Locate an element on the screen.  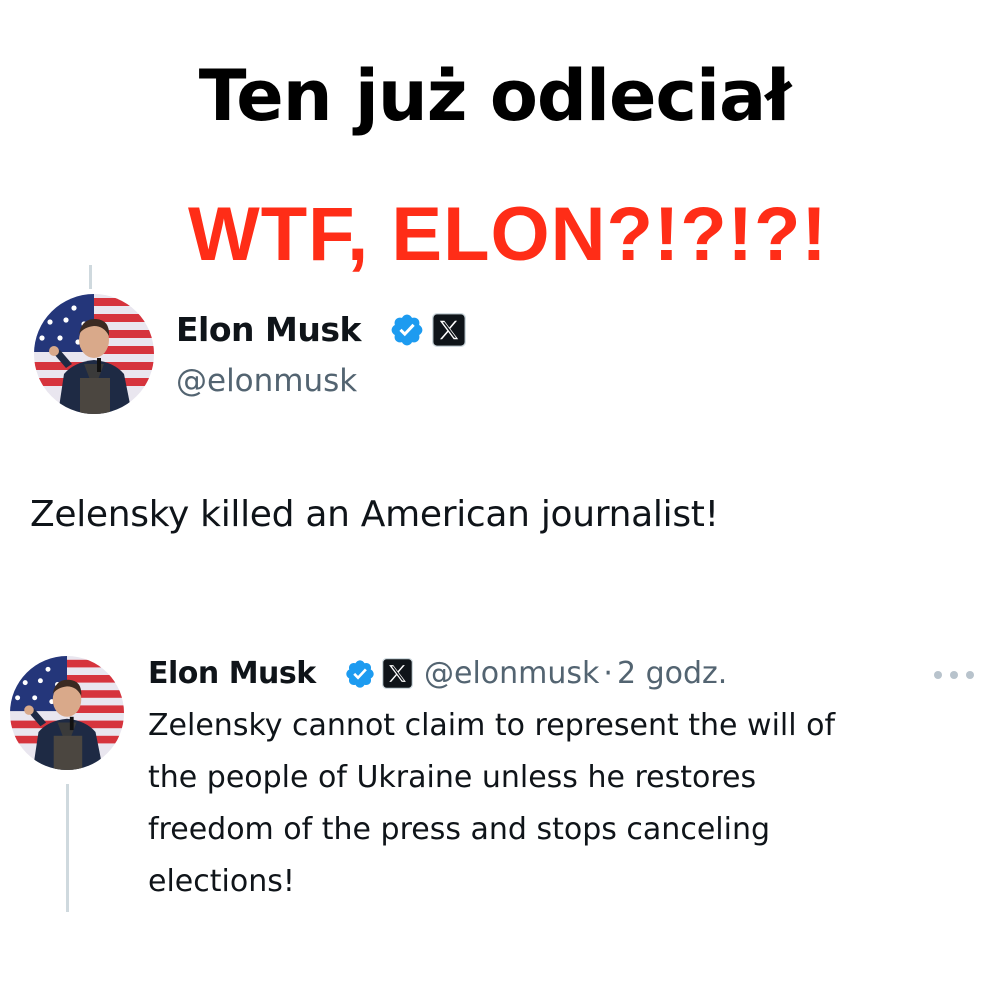
quoted-avatar is located at coordinates (67, 713).